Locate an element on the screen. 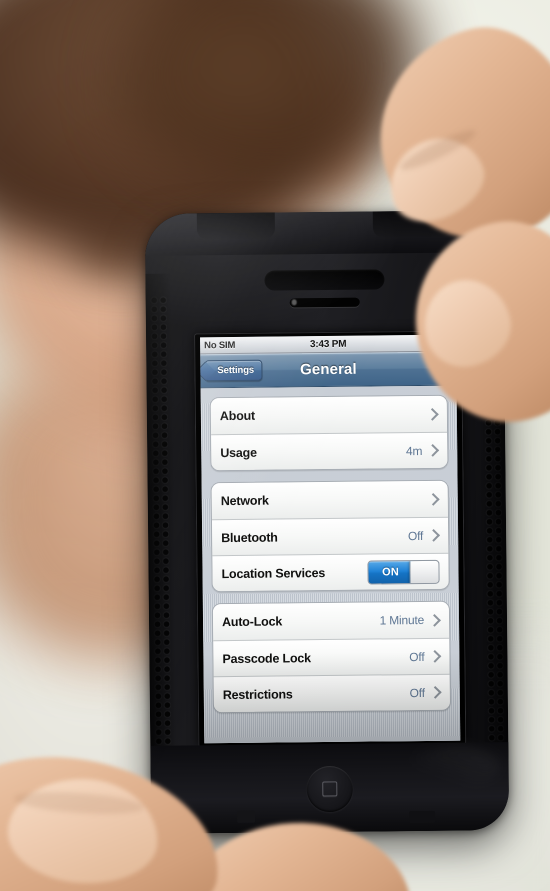 This screenshot has width=550, height=891. case-bottom-nub-left is located at coordinates (246, 816).